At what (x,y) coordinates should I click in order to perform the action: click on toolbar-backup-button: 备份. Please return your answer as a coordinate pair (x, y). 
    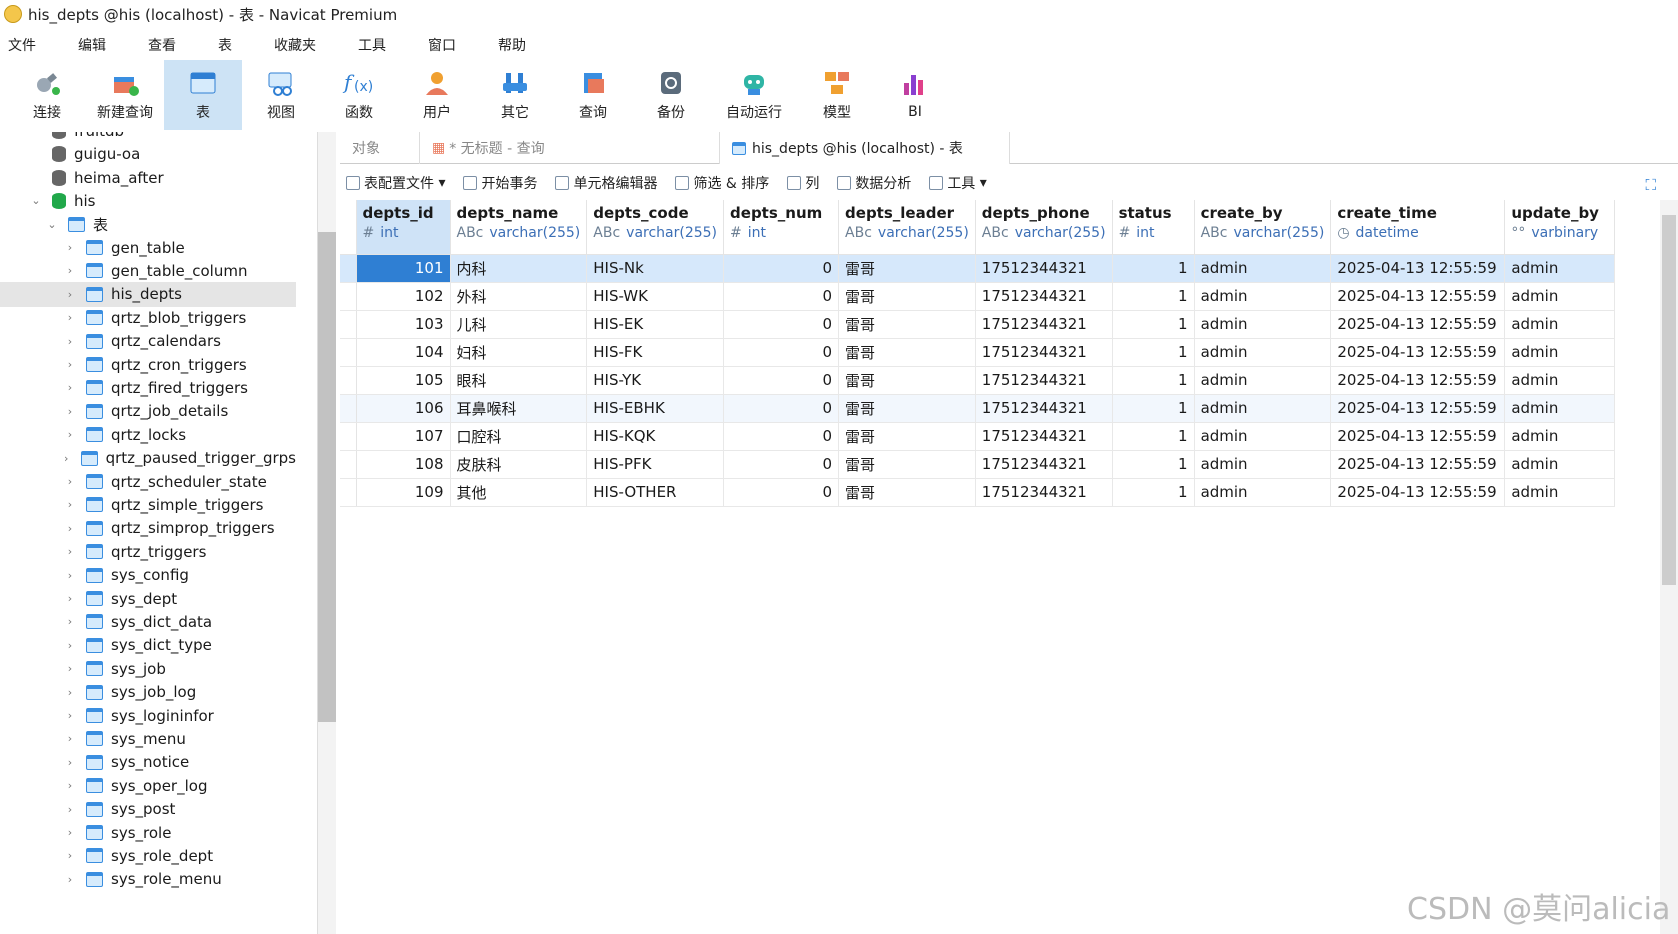
    Looking at the image, I should click on (671, 95).